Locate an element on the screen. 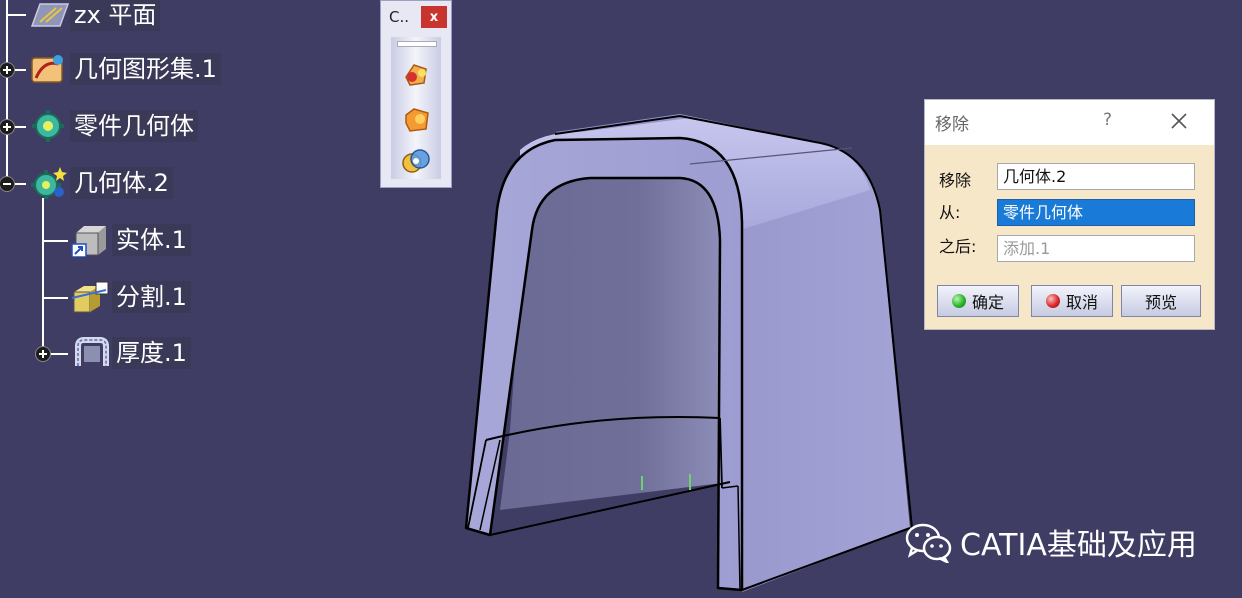  dialog-close-button is located at coordinates (1179, 121).